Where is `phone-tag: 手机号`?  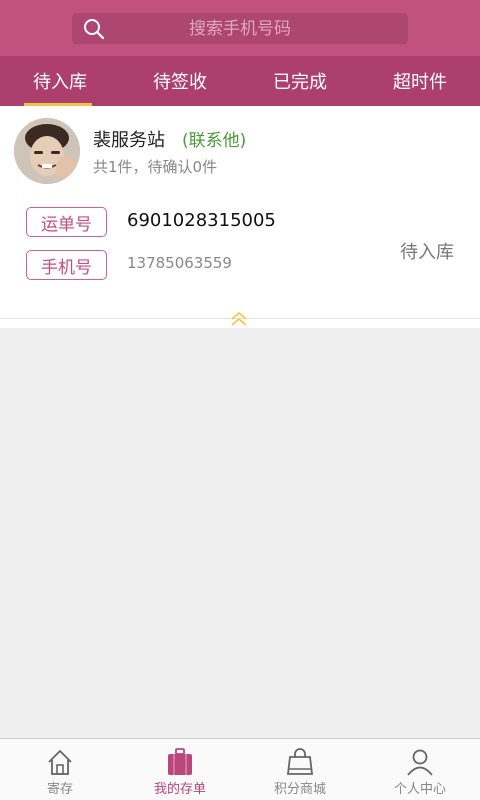
phone-tag: 手机号 is located at coordinates (66, 265).